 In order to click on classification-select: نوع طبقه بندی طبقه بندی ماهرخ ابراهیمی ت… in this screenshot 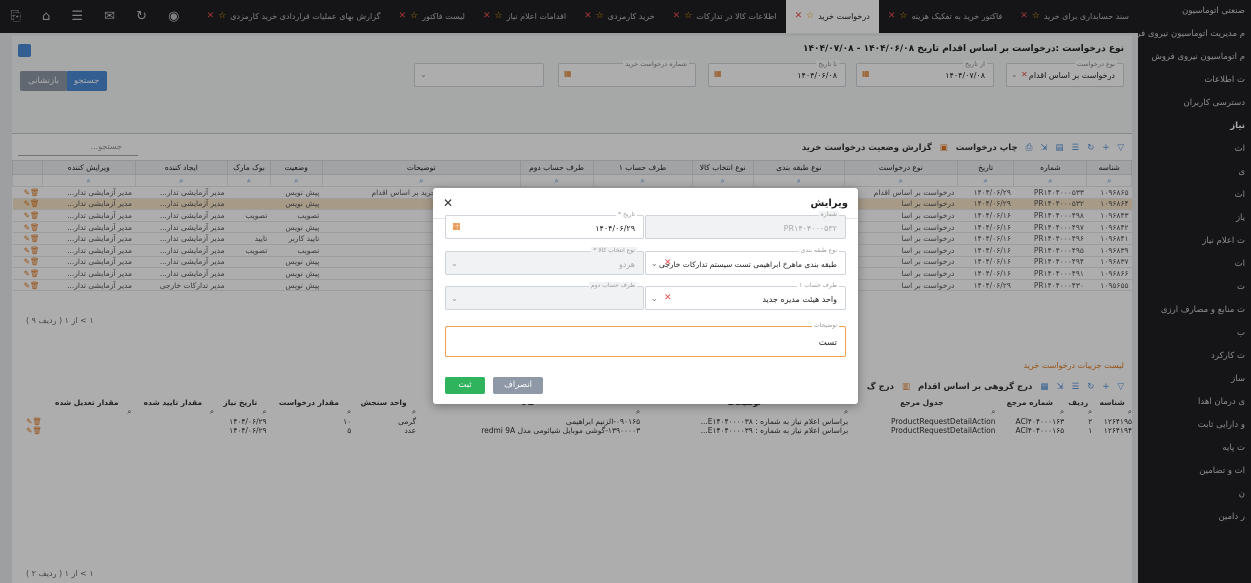, I will do `click(745, 261)`.